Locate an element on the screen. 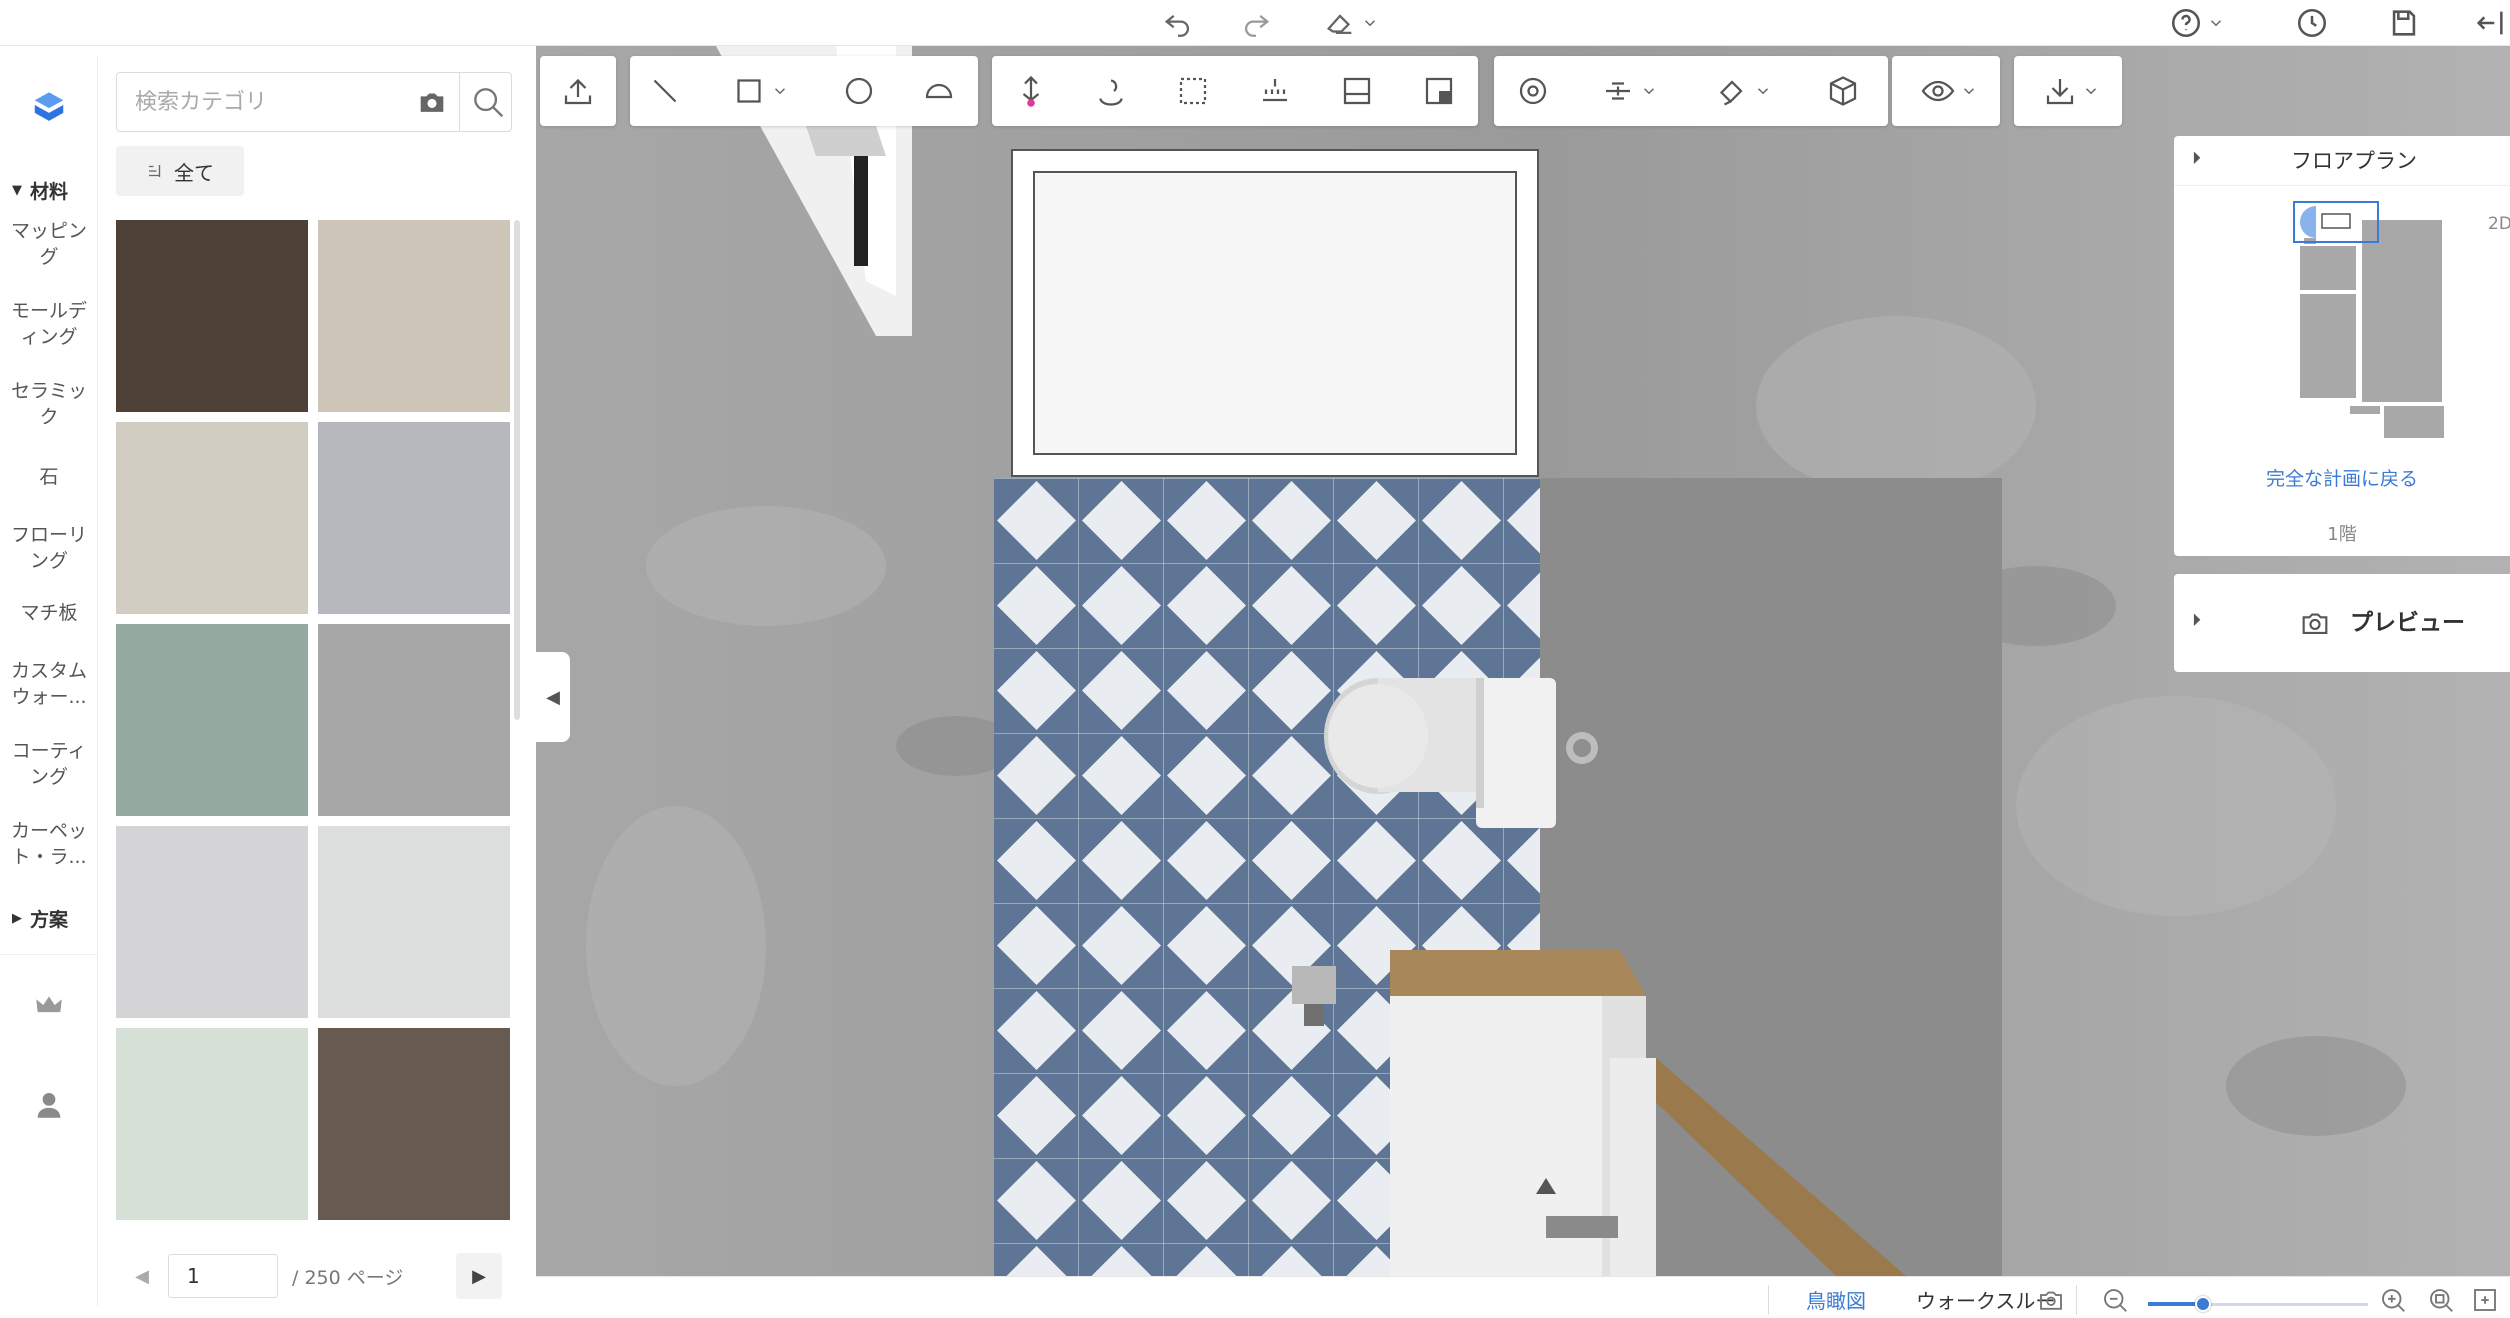 The width and height of the screenshot is (2510, 1318). preview-panel: ⏵ プレビュー is located at coordinates (2342, 623).